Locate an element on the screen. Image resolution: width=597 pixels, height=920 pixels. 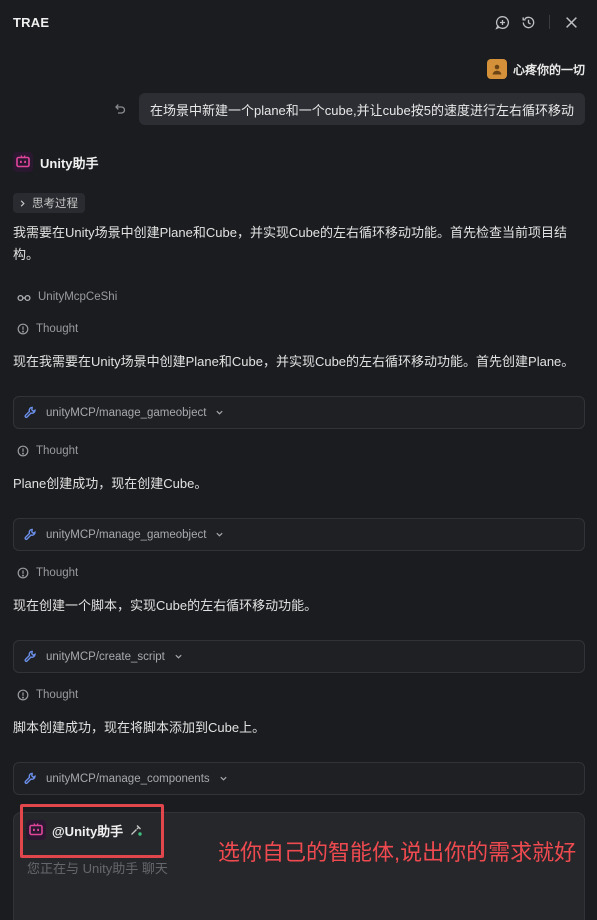
composer-placeholder: 您正在与 Unity助手 聊天 is located at coordinates (97, 868).